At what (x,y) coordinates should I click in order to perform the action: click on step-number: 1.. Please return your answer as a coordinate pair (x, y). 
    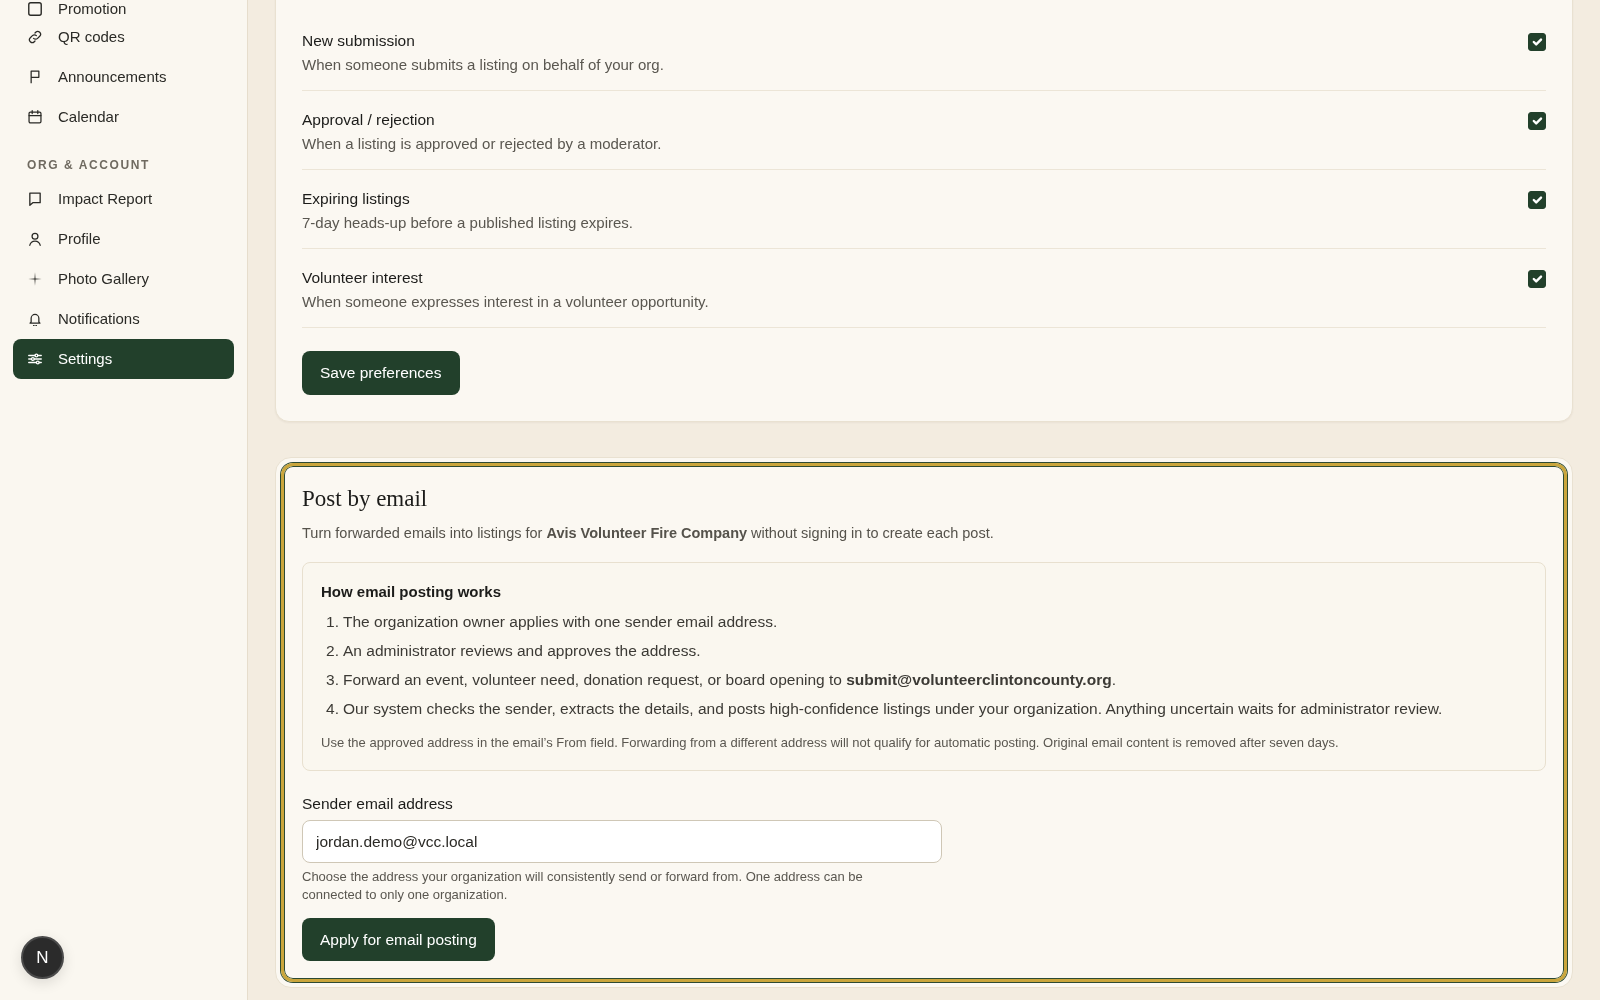
    Looking at the image, I should click on (332, 622).